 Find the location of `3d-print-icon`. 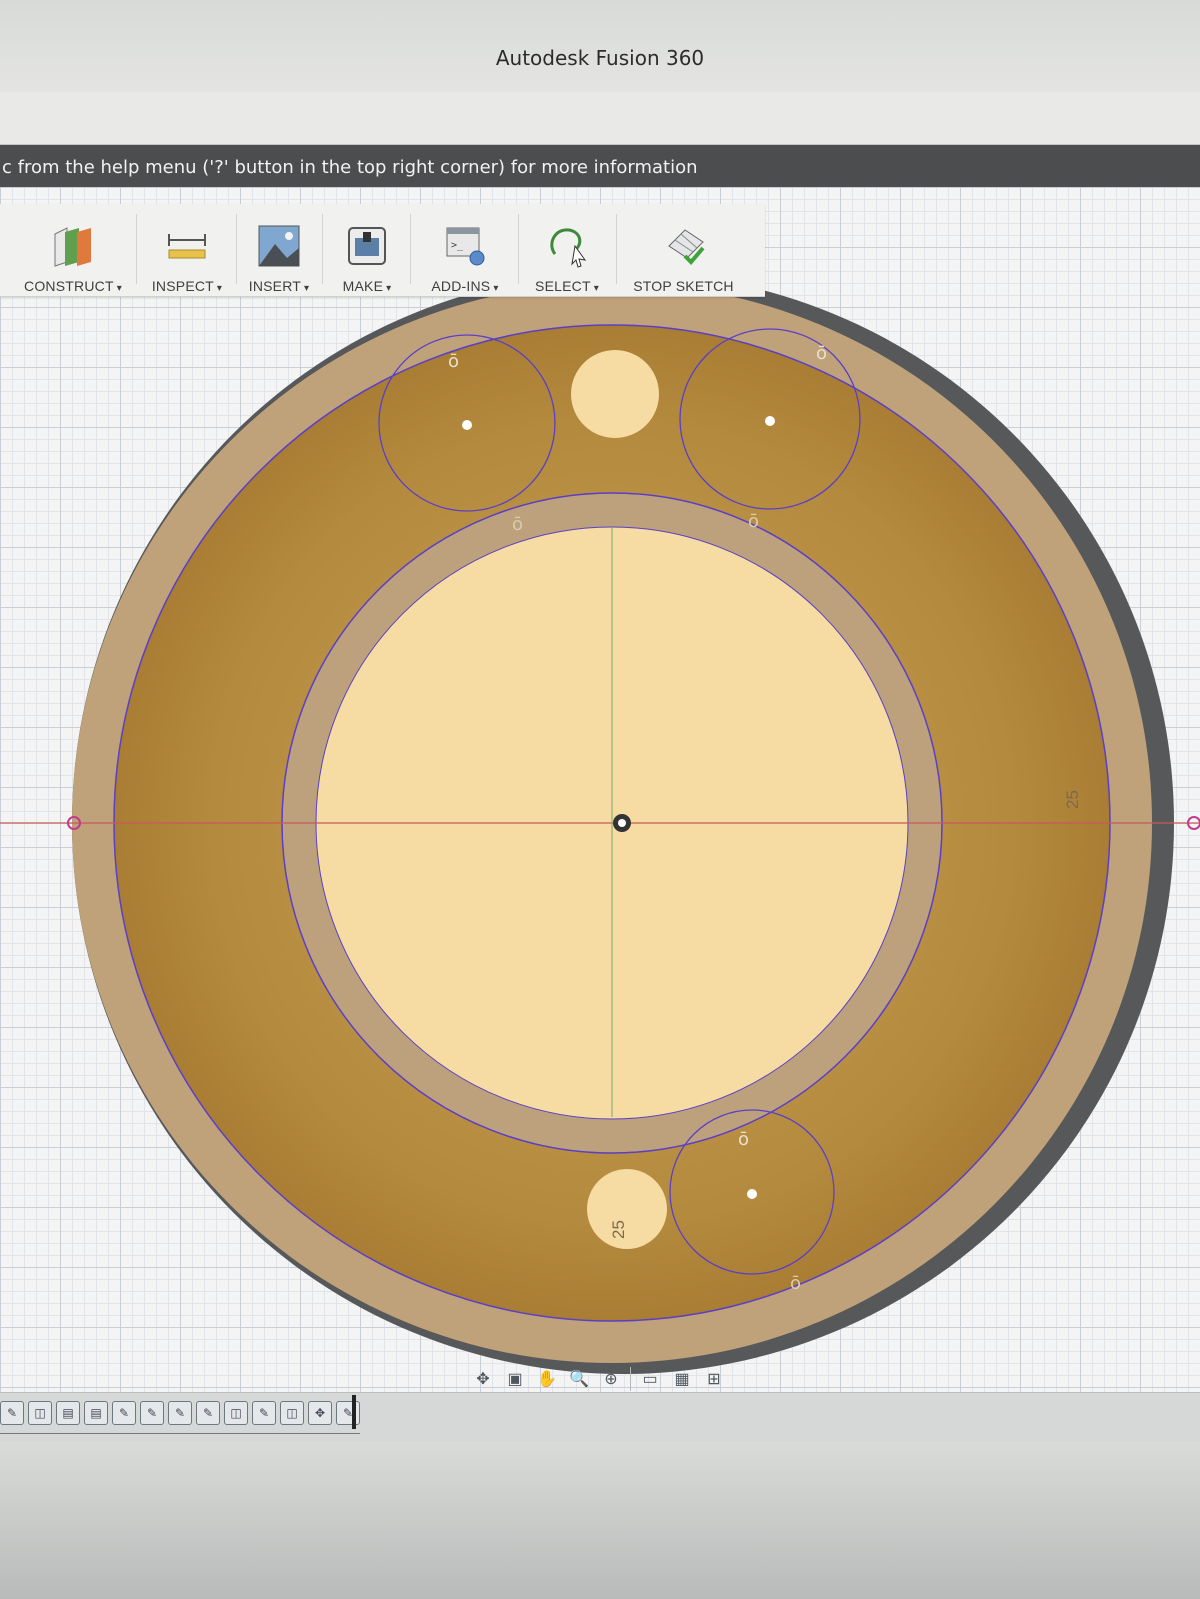

3d-print-icon is located at coordinates (367, 246).